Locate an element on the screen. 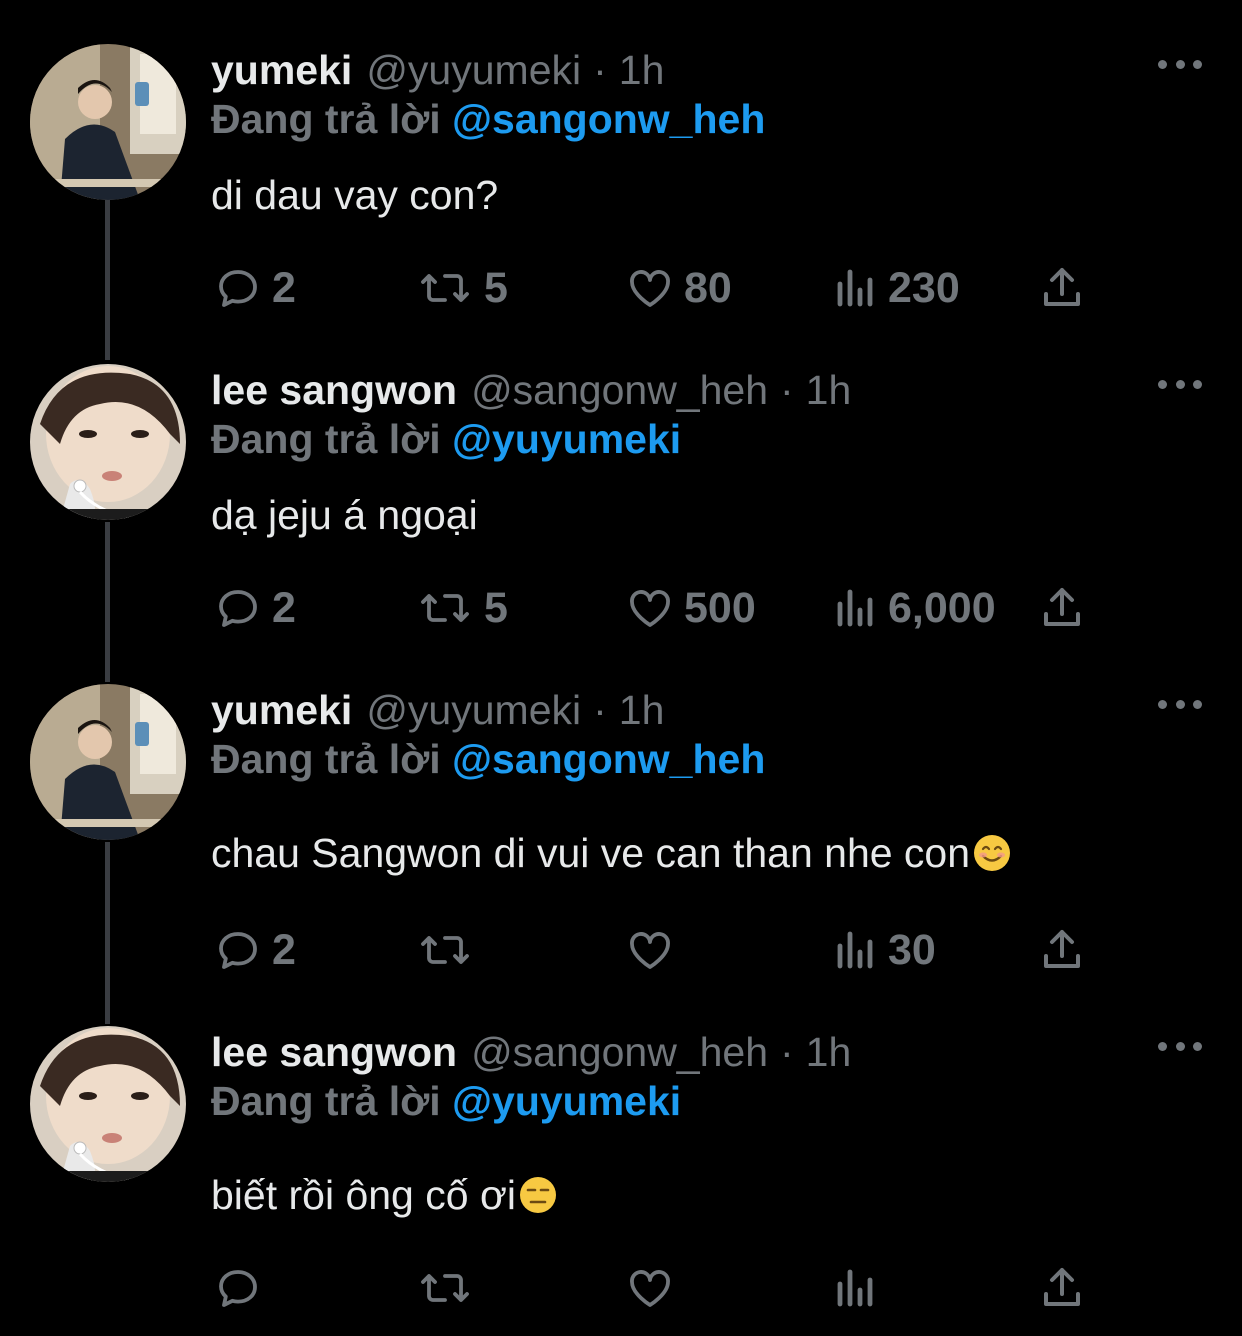  tweet-text-content: di dau vay con? is located at coordinates (355, 195).